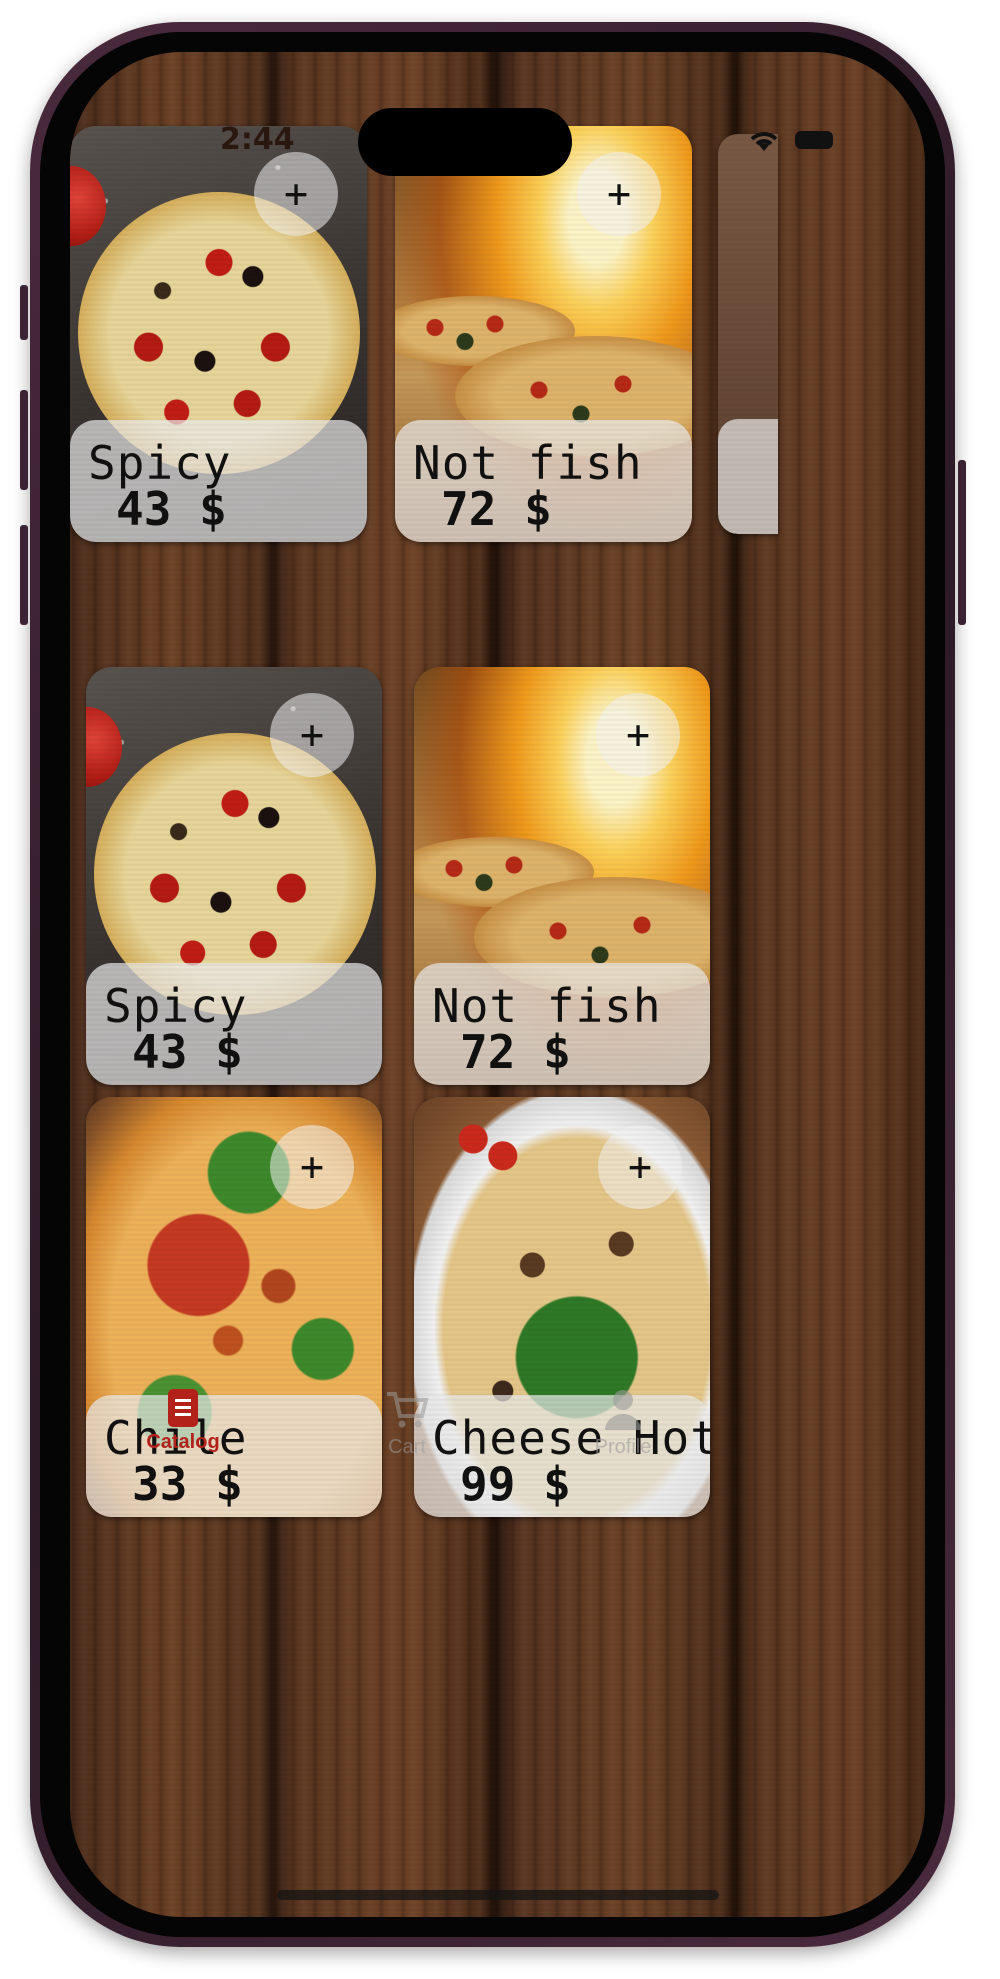 The height and width of the screenshot is (1979, 1000). What do you see at coordinates (623, 1410) in the screenshot?
I see `profile-icon` at bounding box center [623, 1410].